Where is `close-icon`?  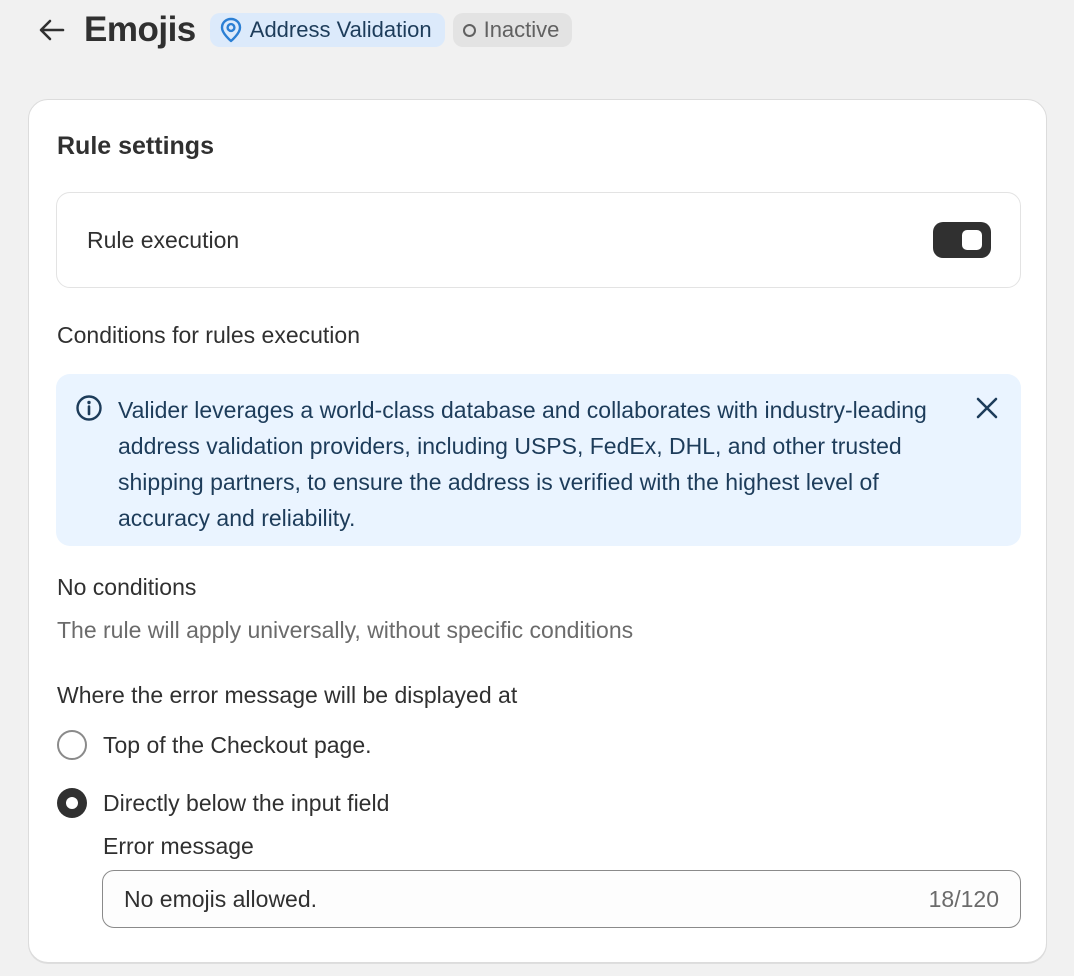
close-icon is located at coordinates (987, 408).